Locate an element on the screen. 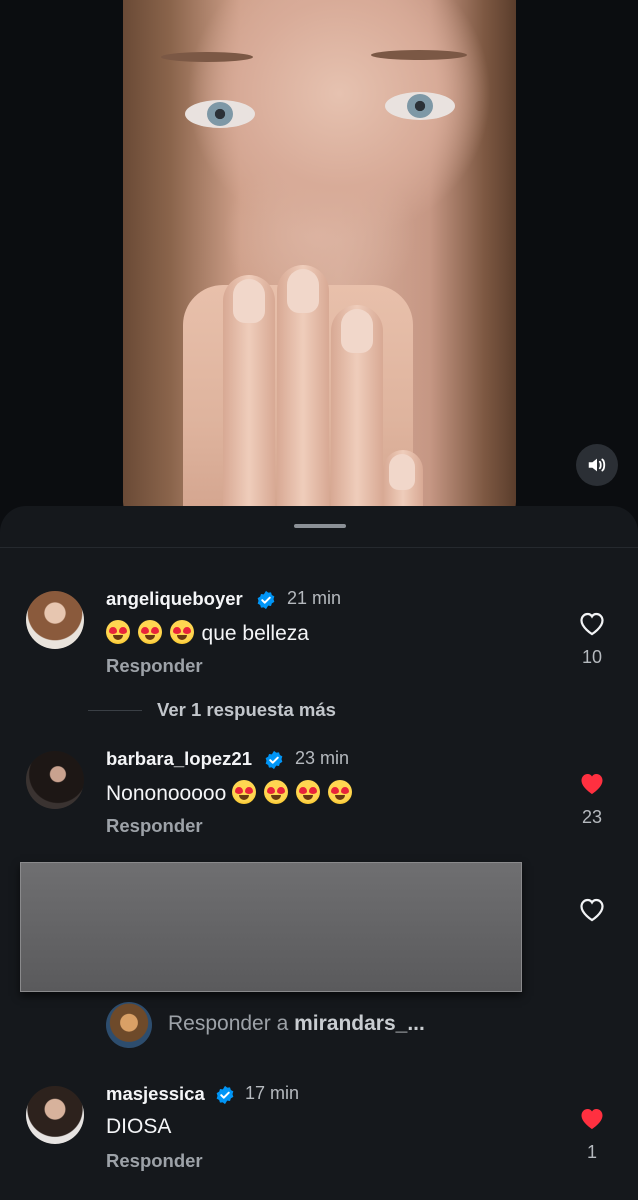 This screenshot has width=638, height=1200. like-count: 23 is located at coordinates (592, 817).